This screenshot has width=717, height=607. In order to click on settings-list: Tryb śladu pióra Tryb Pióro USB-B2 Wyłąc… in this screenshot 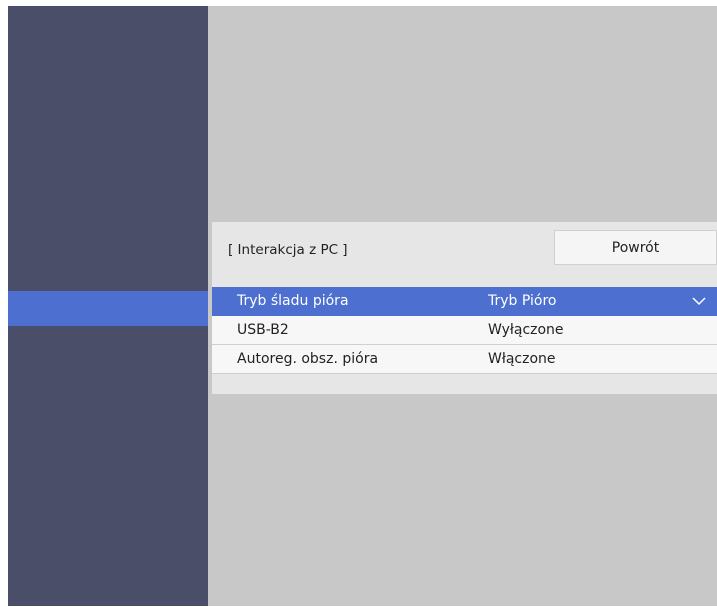, I will do `click(464, 330)`.